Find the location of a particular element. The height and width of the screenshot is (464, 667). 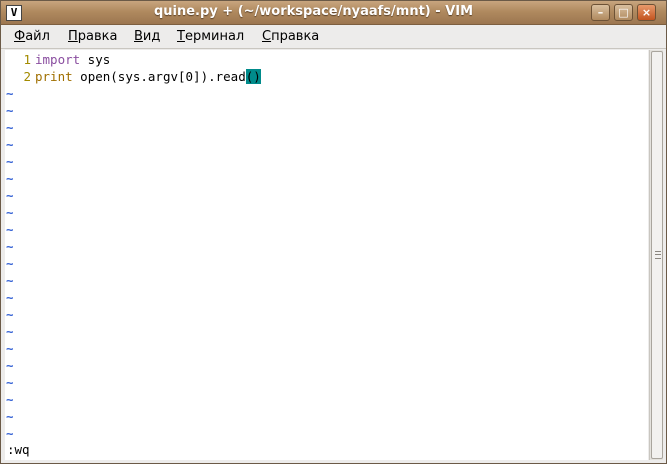

menu-terminal-label: ерминал is located at coordinates (214, 36).